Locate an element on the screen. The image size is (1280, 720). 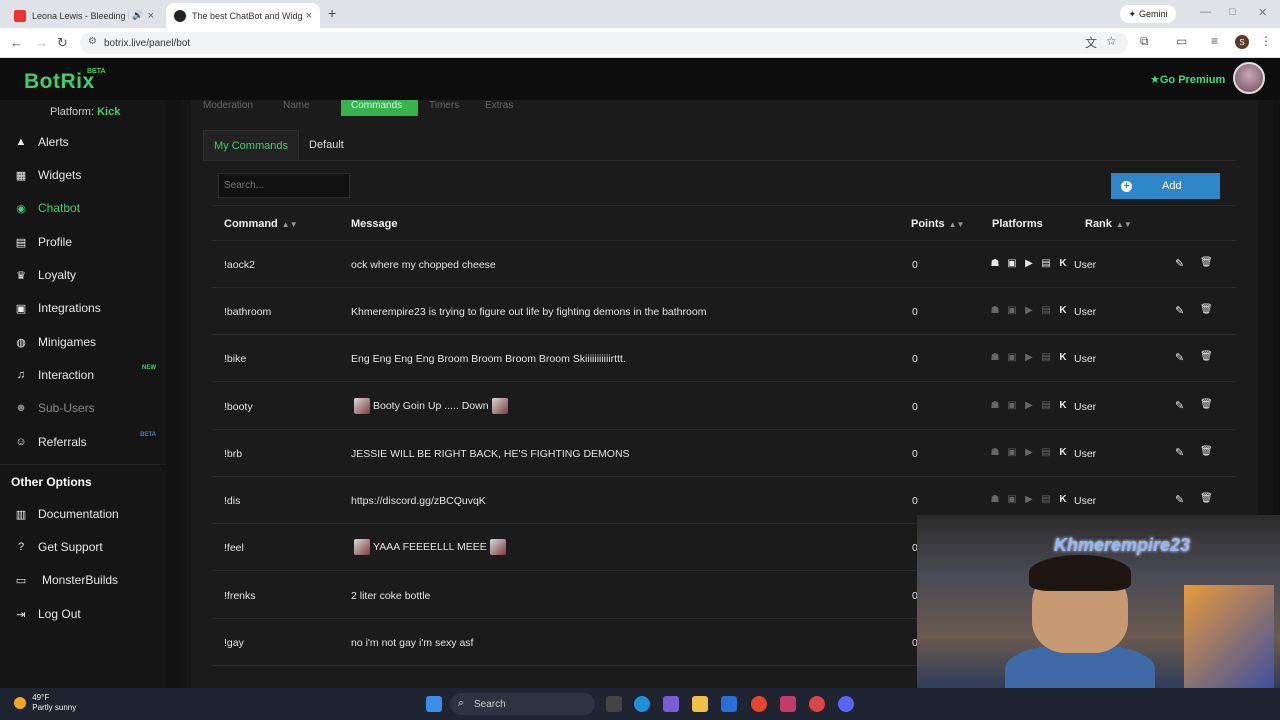
site-settings-icon: ⚙ is located at coordinates (92, 41).